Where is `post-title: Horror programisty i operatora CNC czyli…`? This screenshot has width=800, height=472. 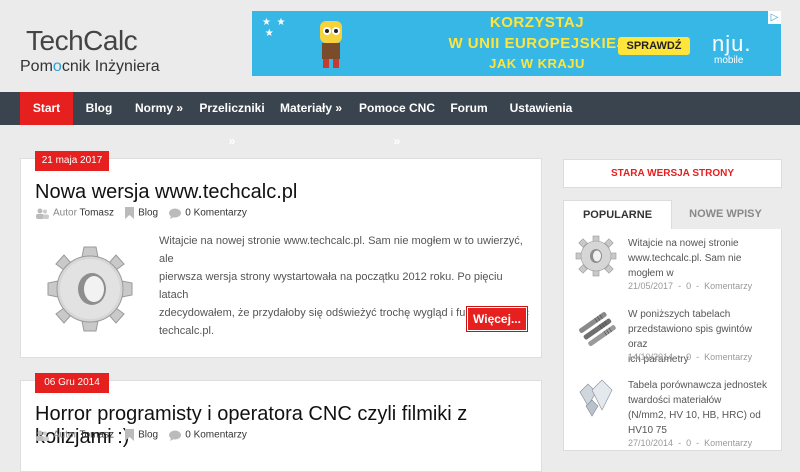 post-title: Horror programisty i operatora CNC czyli… is located at coordinates (288, 426).